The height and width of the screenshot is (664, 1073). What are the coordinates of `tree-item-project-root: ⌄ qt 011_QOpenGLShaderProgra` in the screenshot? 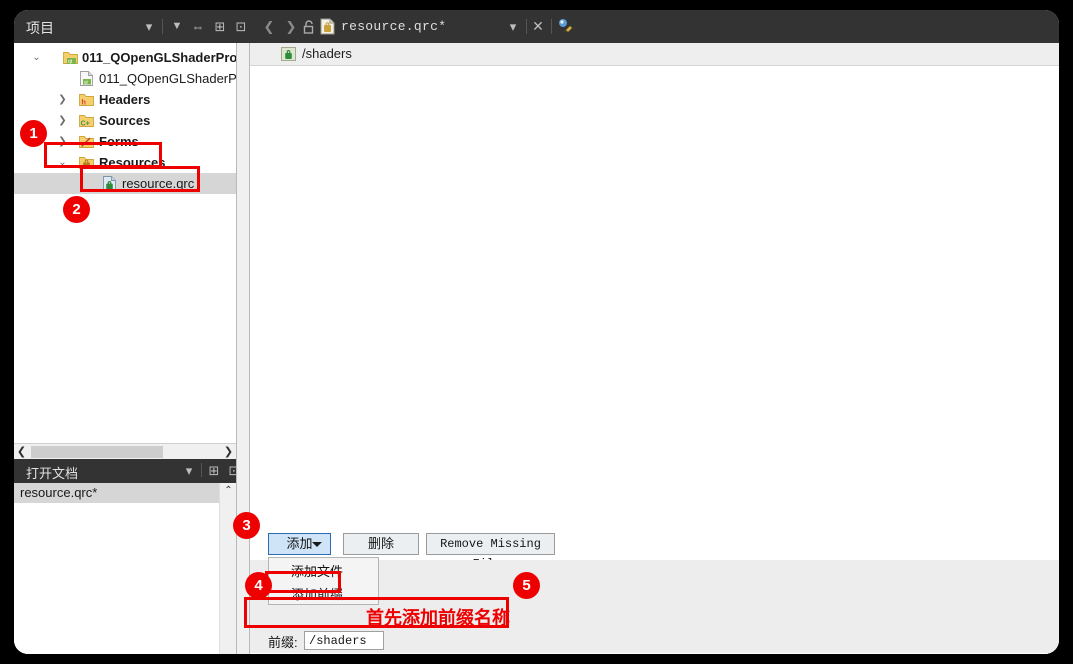 It's located at (125, 57).